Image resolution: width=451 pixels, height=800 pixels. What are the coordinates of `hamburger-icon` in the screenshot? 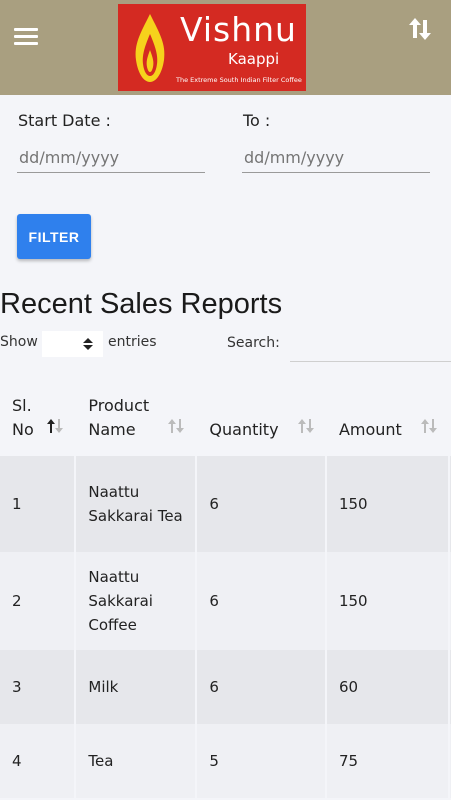 It's located at (26, 37).